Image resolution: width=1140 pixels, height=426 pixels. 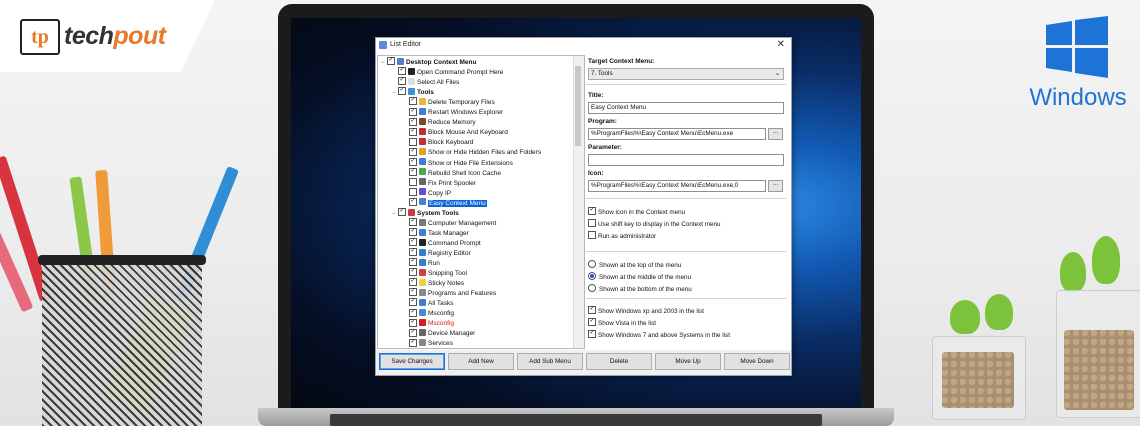 What do you see at coordinates (757, 361) in the screenshot?
I see `move-down-button: Move Down` at bounding box center [757, 361].